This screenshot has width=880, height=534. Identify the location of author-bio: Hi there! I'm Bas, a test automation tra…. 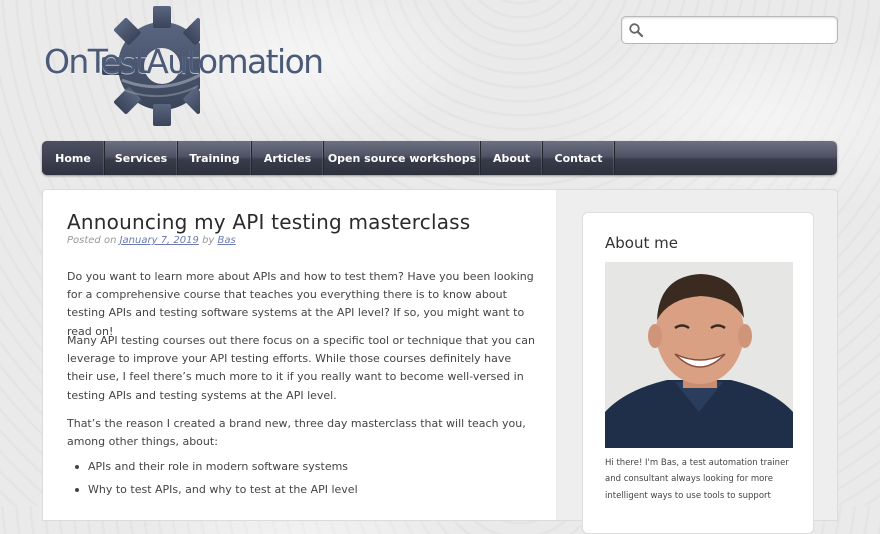
(697, 479).